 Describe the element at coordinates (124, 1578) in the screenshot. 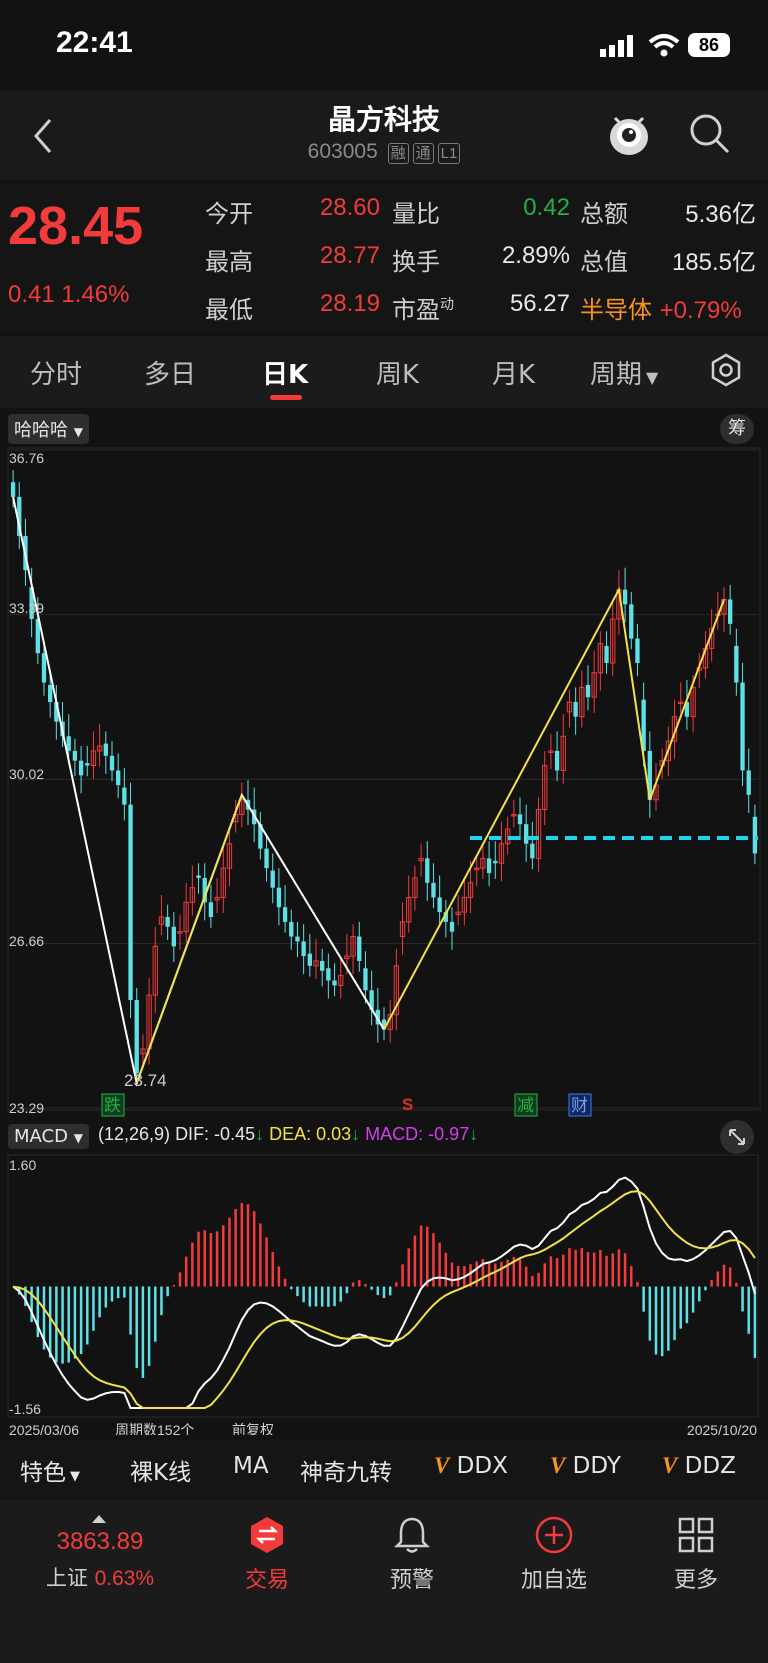

I see `index-change: 0.63%` at that location.